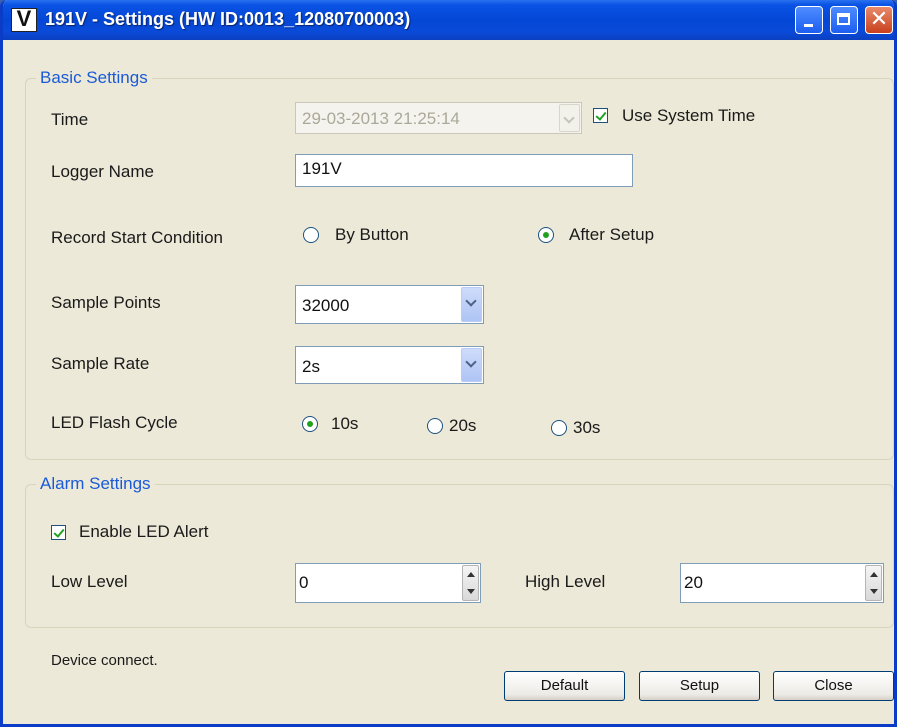 The height and width of the screenshot is (727, 897). Describe the element at coordinates (311, 366) in the screenshot. I see `sample-rate-value: 2s` at that location.